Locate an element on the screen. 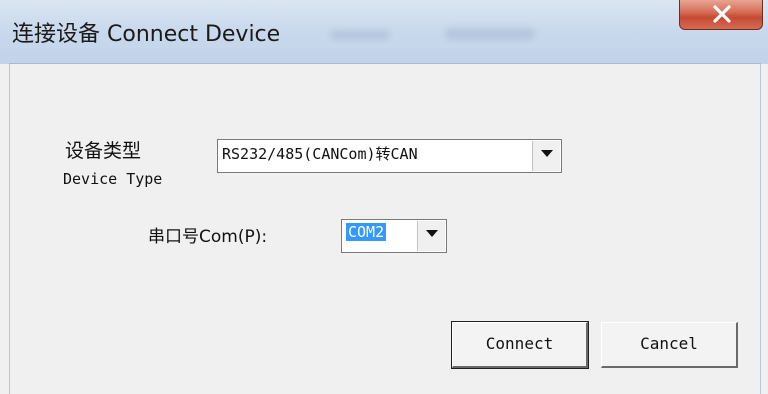  close-button is located at coordinates (721, 15).